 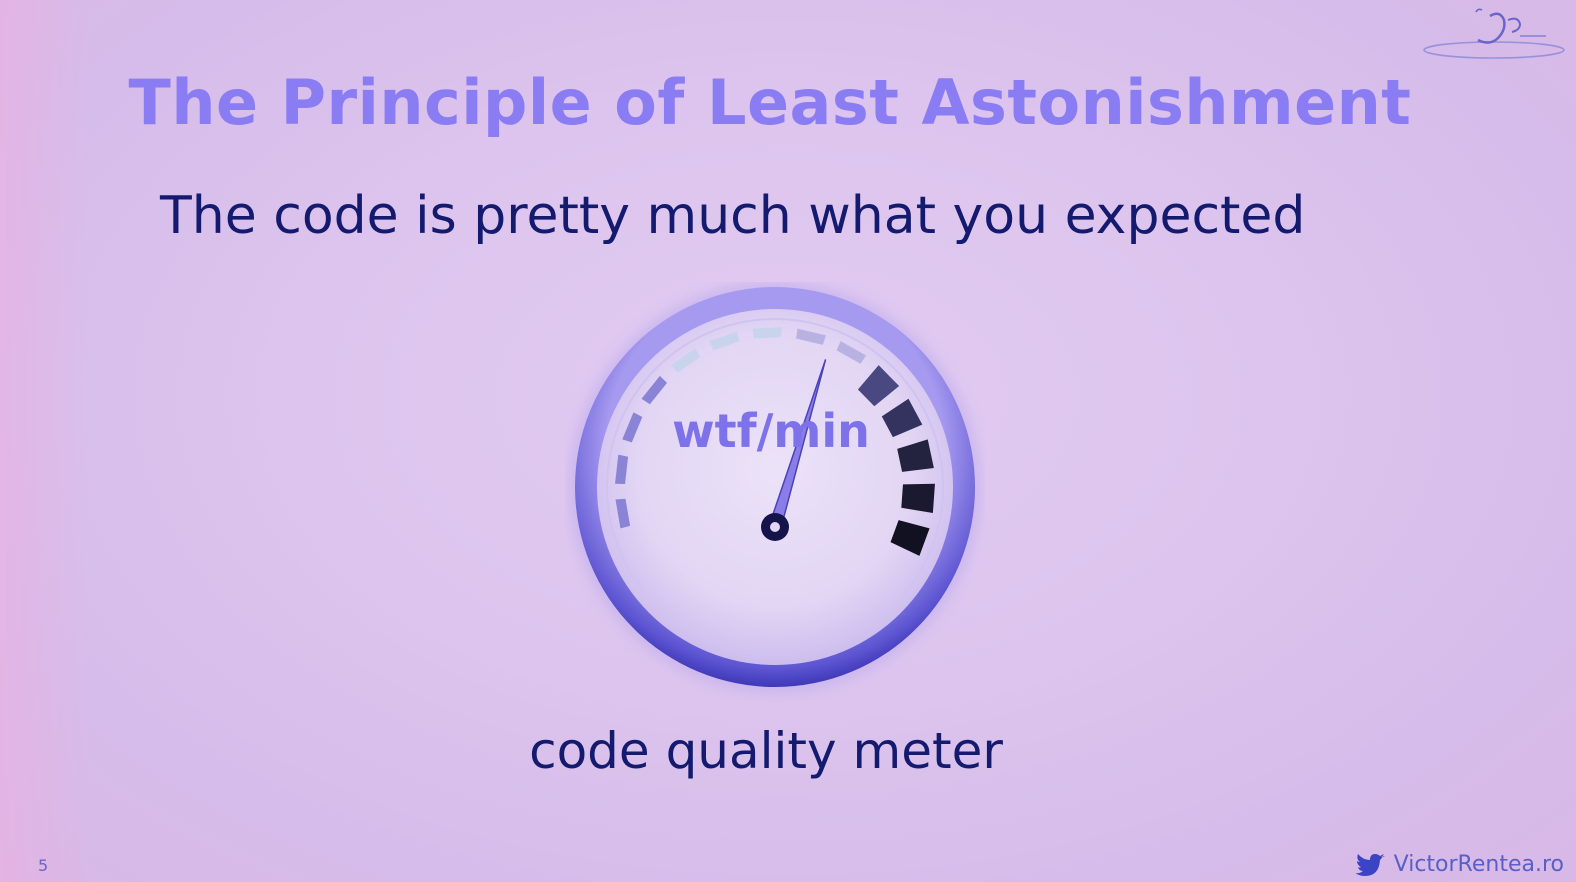 I want to click on j-prime-logo-icon, so click(x=1494, y=35).